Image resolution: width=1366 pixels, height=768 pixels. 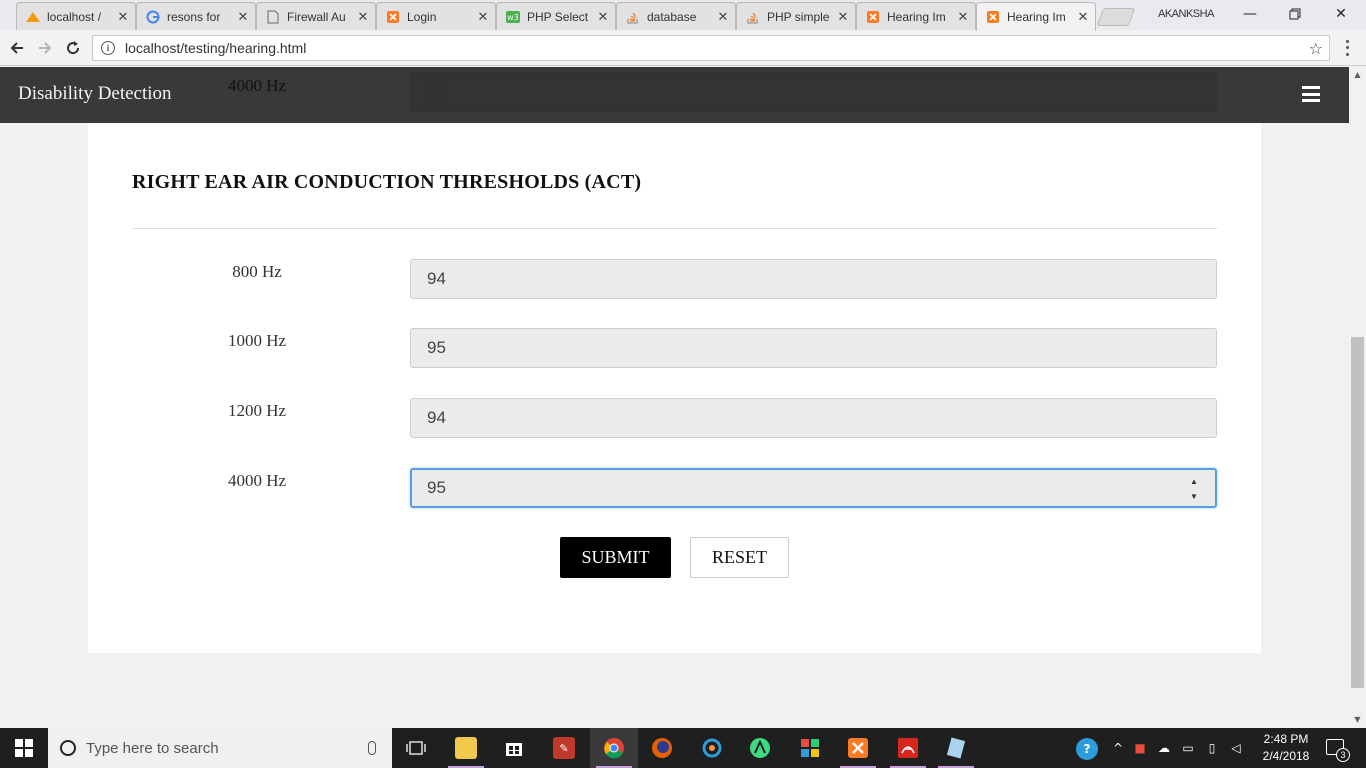 What do you see at coordinates (1286, 748) in the screenshot?
I see `taskbar-clock: 2:48 PM 2/4/2018` at bounding box center [1286, 748].